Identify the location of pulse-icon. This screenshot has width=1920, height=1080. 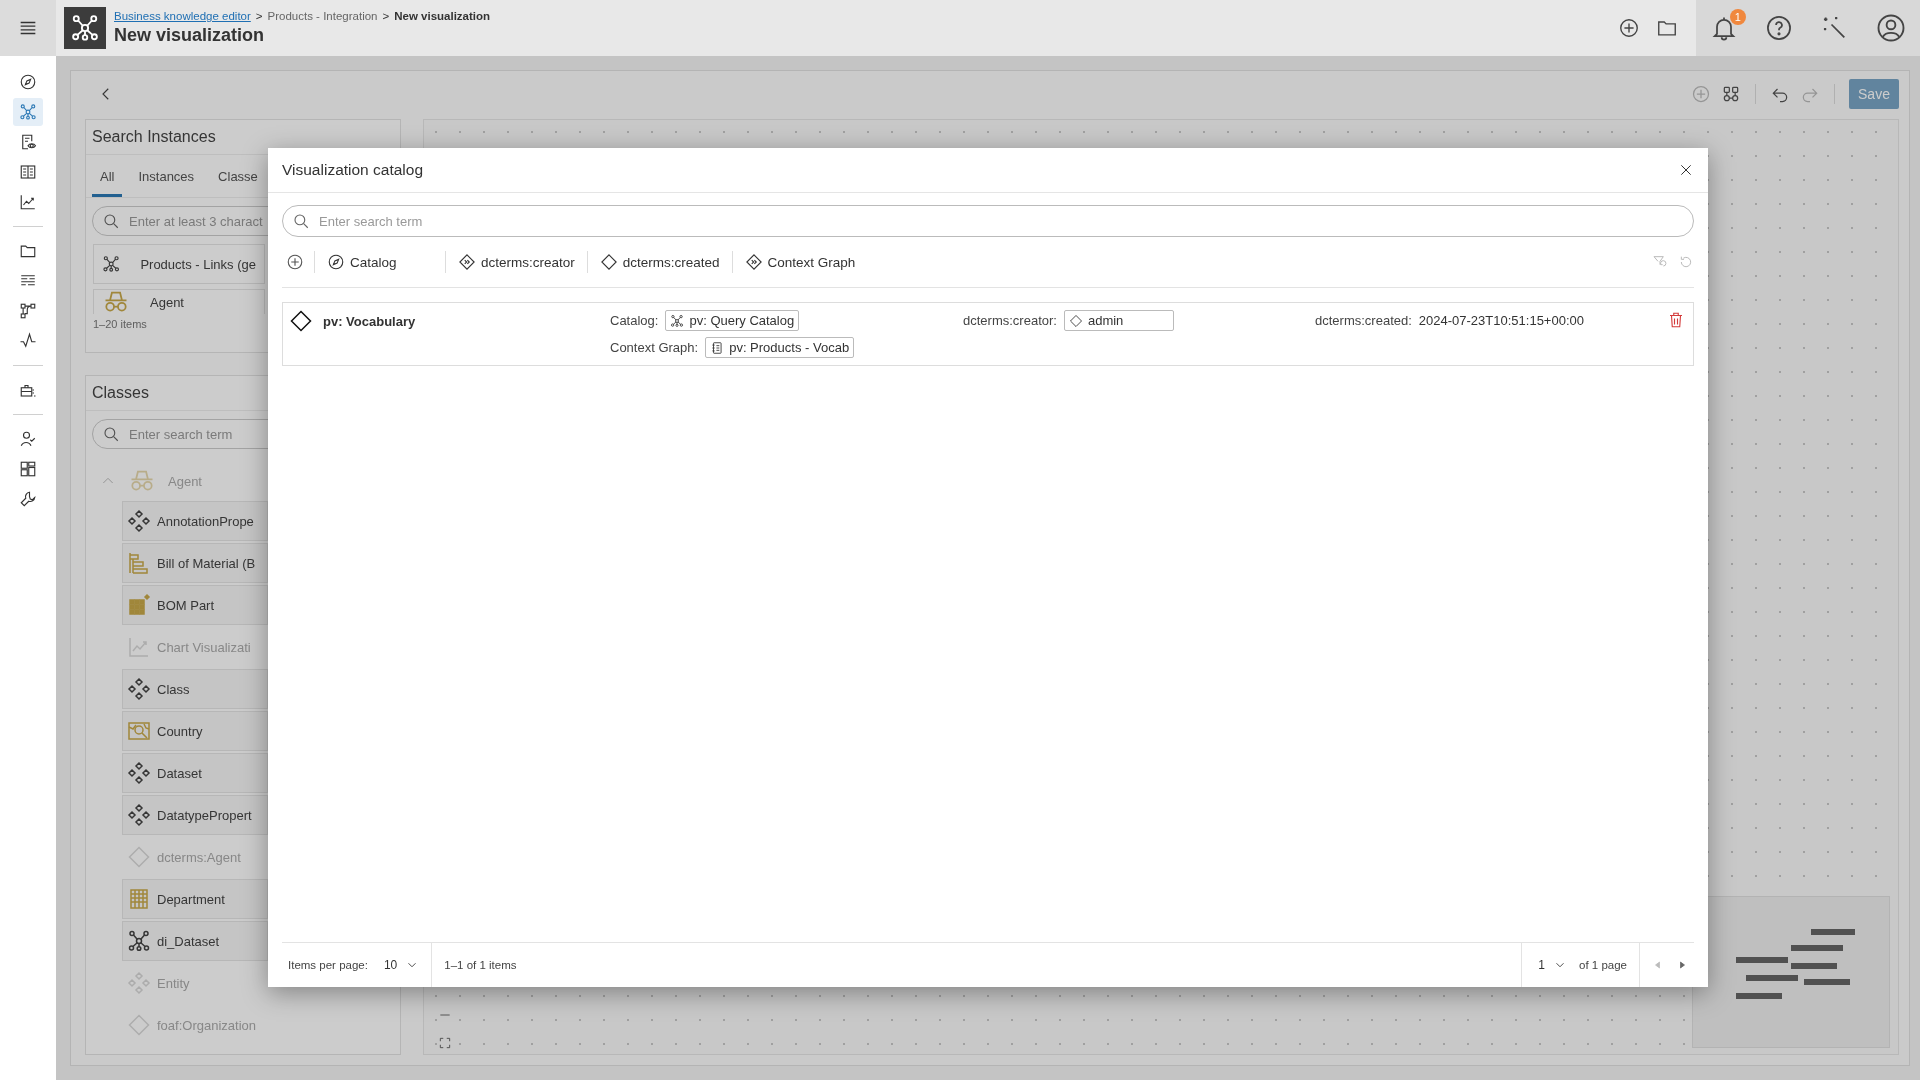
(28, 341).